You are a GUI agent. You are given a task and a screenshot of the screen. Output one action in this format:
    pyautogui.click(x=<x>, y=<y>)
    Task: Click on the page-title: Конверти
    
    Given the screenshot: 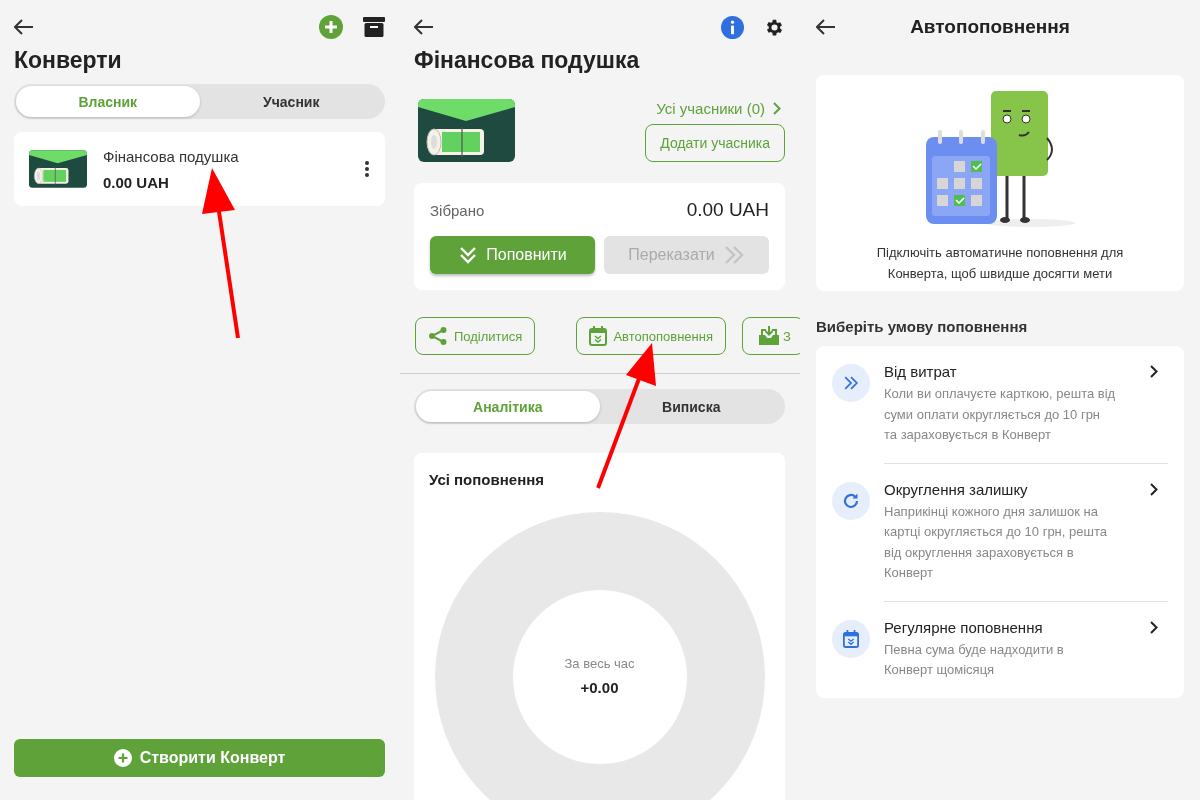 What is the action you would take?
    pyautogui.click(x=68, y=60)
    